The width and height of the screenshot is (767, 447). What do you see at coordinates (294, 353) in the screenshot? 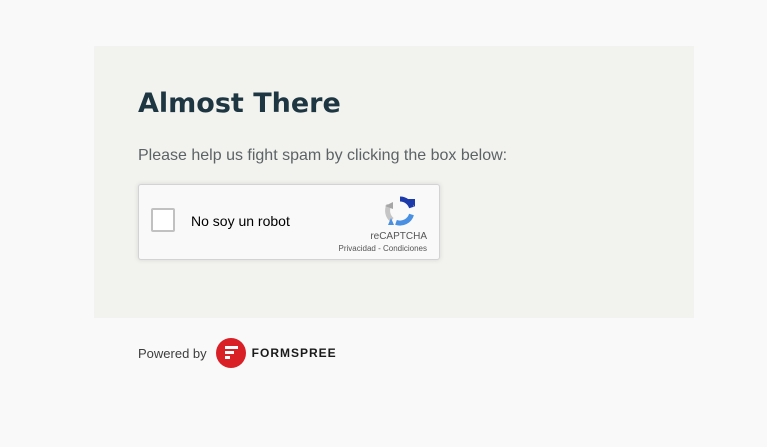
I see `formspree-brand-name: FORMSPREE` at bounding box center [294, 353].